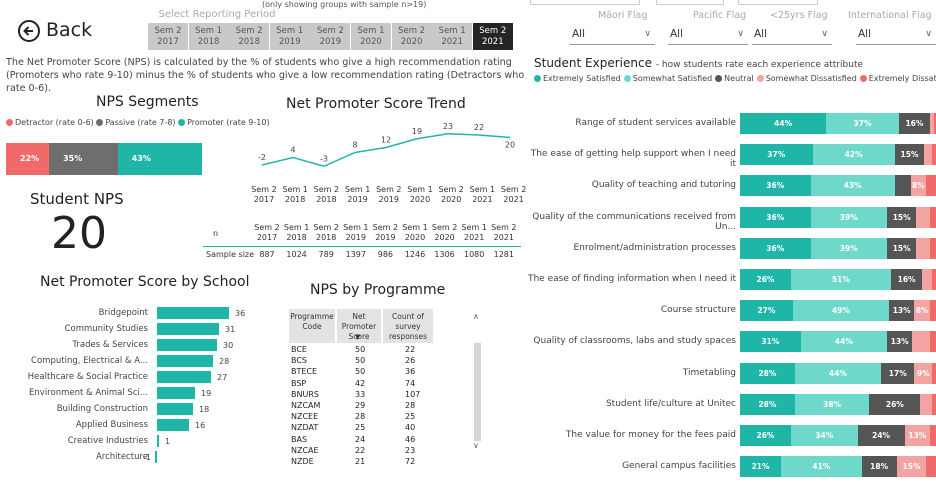 This screenshot has height=485, width=936. What do you see at coordinates (821, 467) in the screenshot?
I see `experience-segment: 41%` at bounding box center [821, 467].